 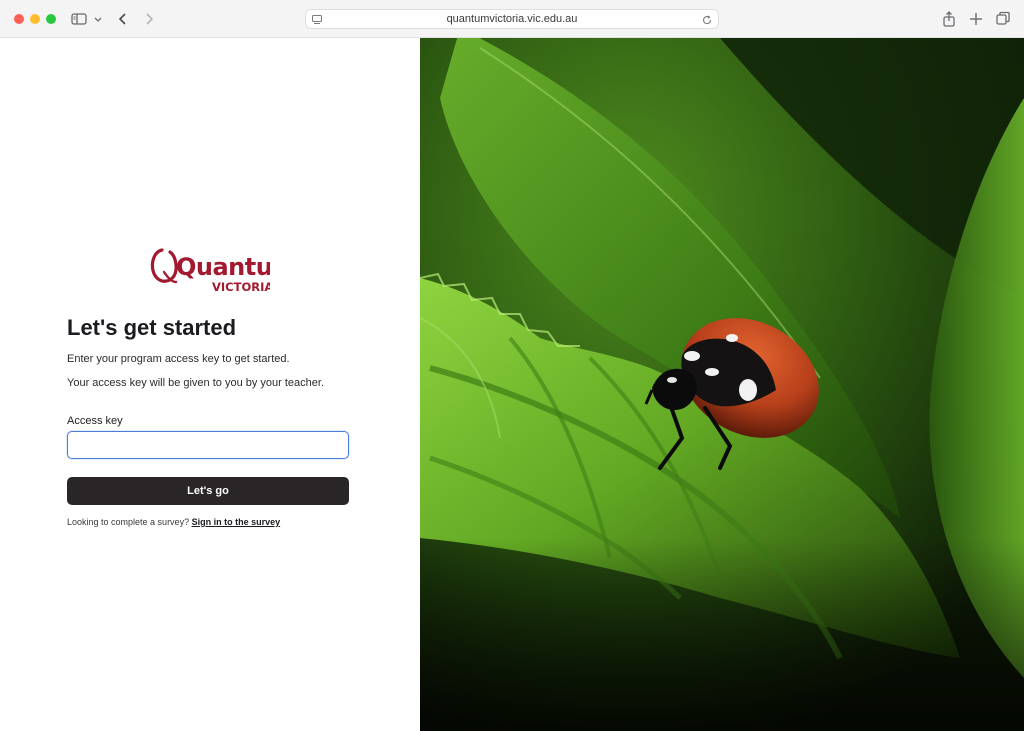 I want to click on logo-text: Quantum, so click(x=223, y=267).